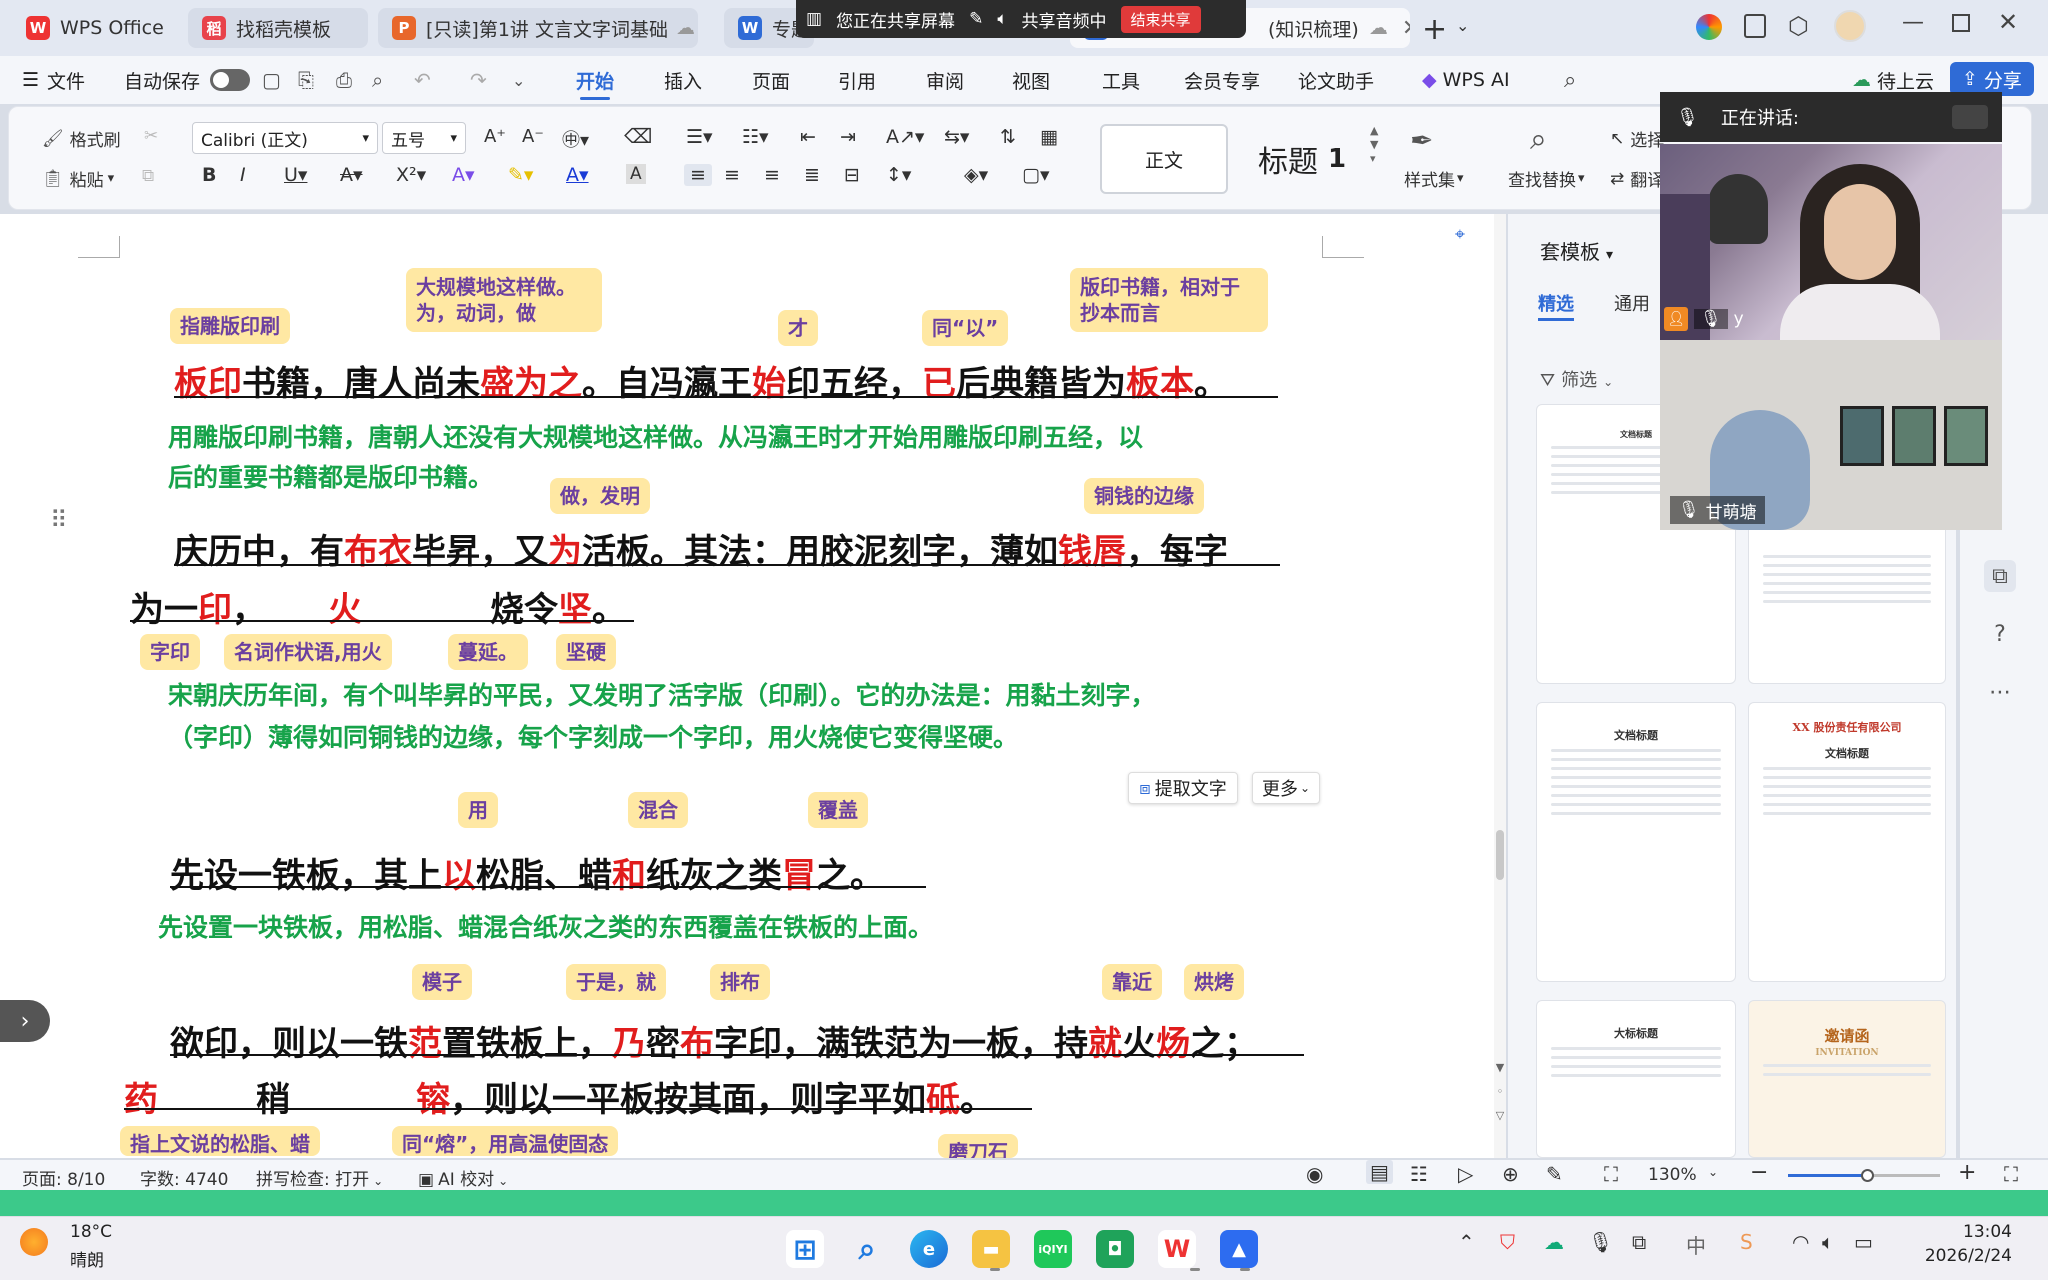 Image resolution: width=2048 pixels, height=1280 pixels. What do you see at coordinates (1031, 80) in the screenshot?
I see `menu-view: 视图` at bounding box center [1031, 80].